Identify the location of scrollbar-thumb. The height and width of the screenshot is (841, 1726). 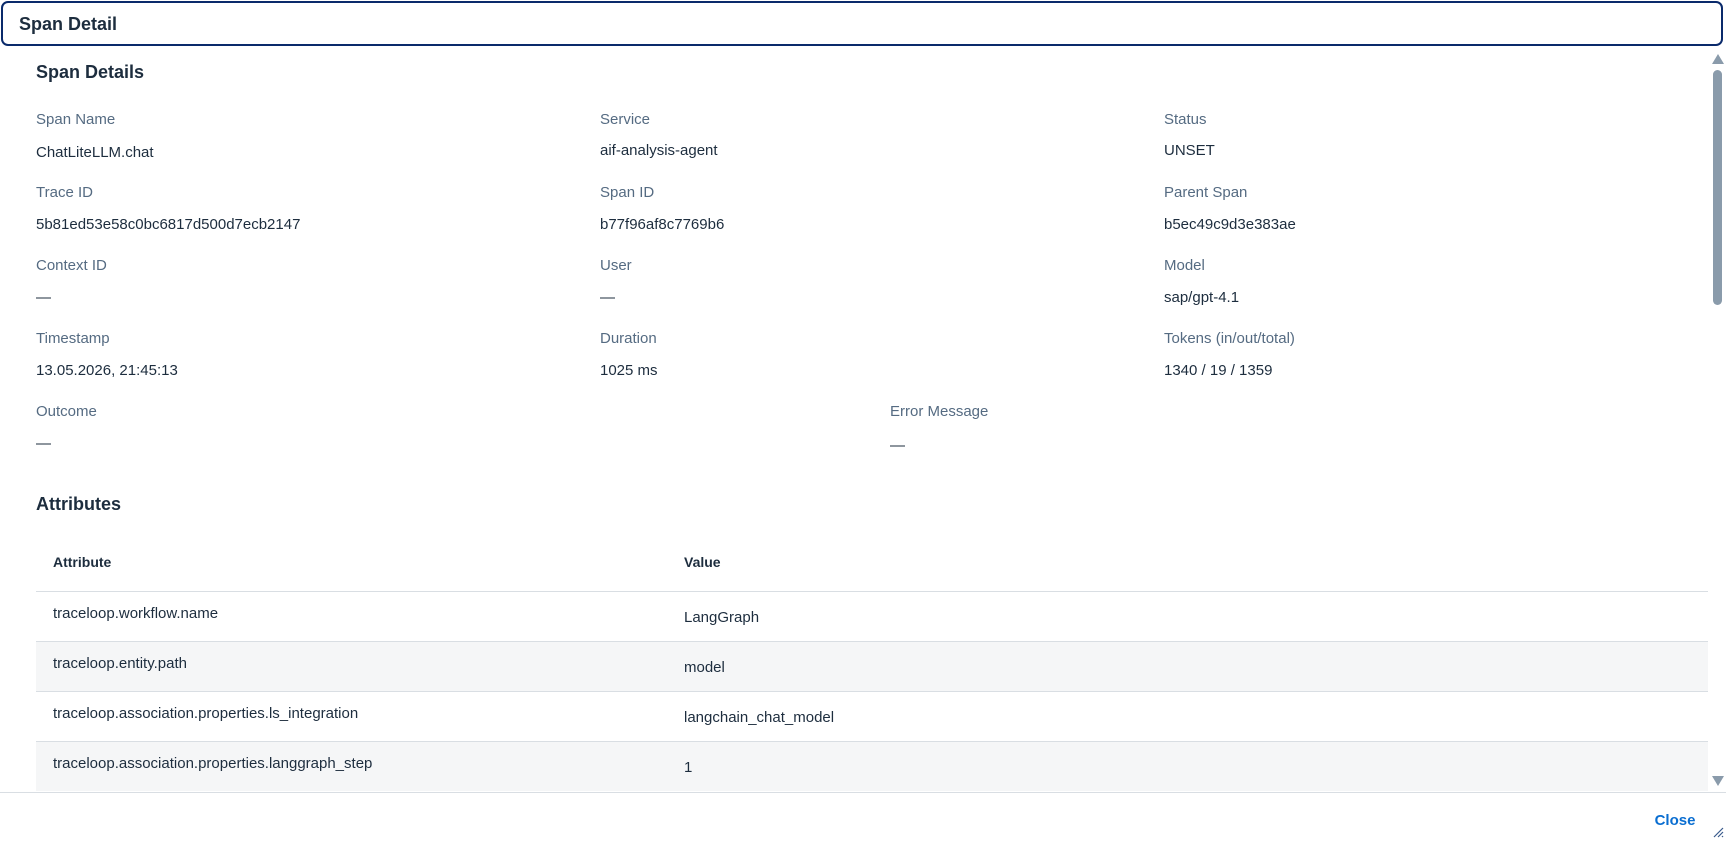
(1717, 187).